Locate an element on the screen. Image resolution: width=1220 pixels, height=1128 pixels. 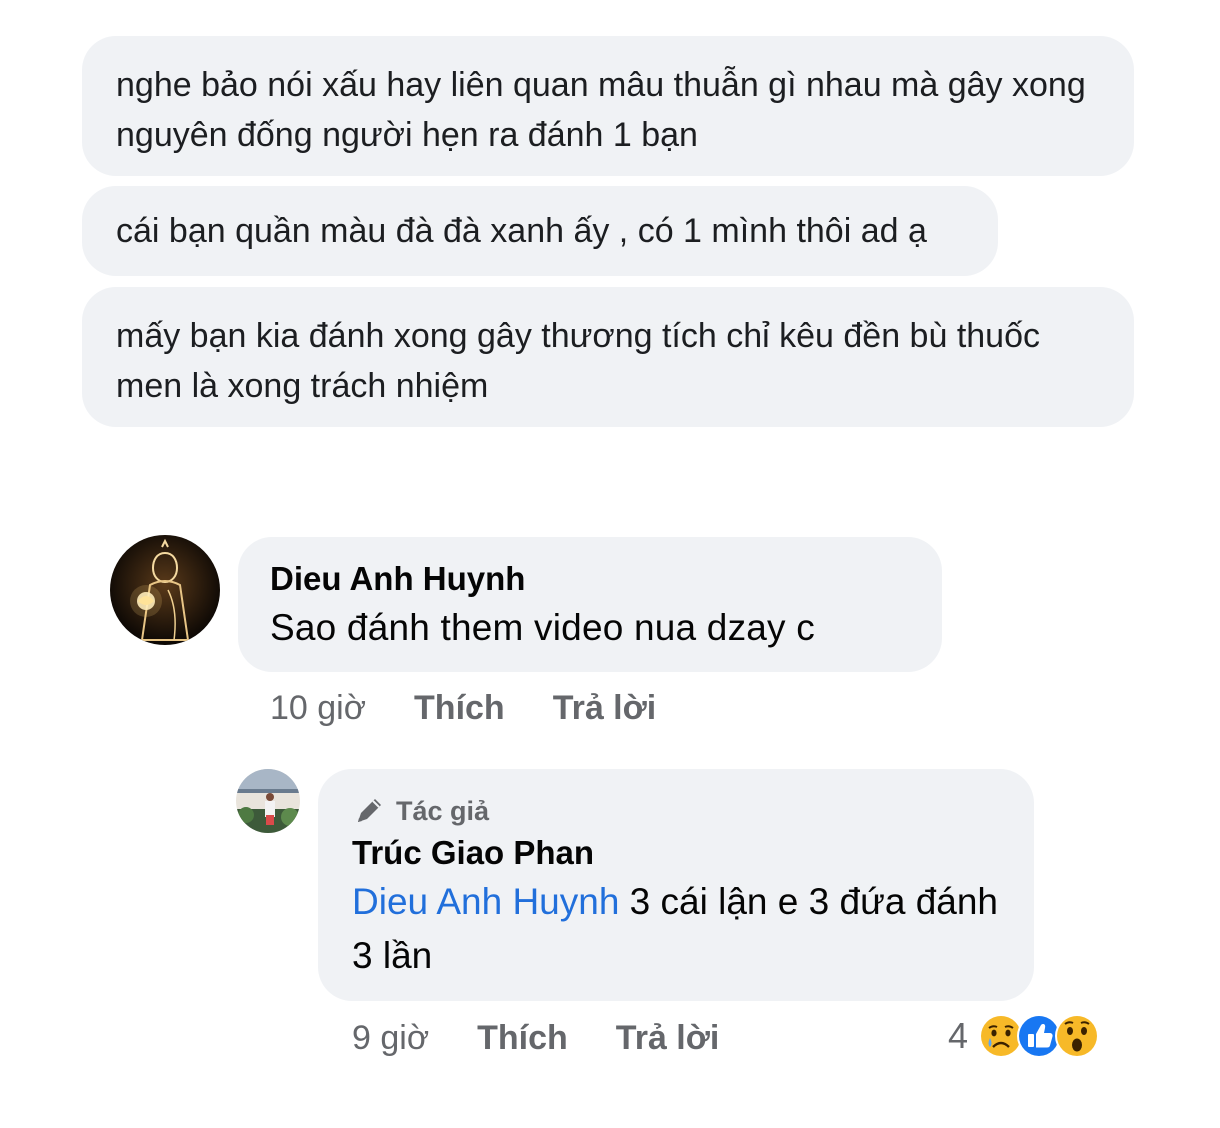
replier-avatar is located at coordinates (268, 801).